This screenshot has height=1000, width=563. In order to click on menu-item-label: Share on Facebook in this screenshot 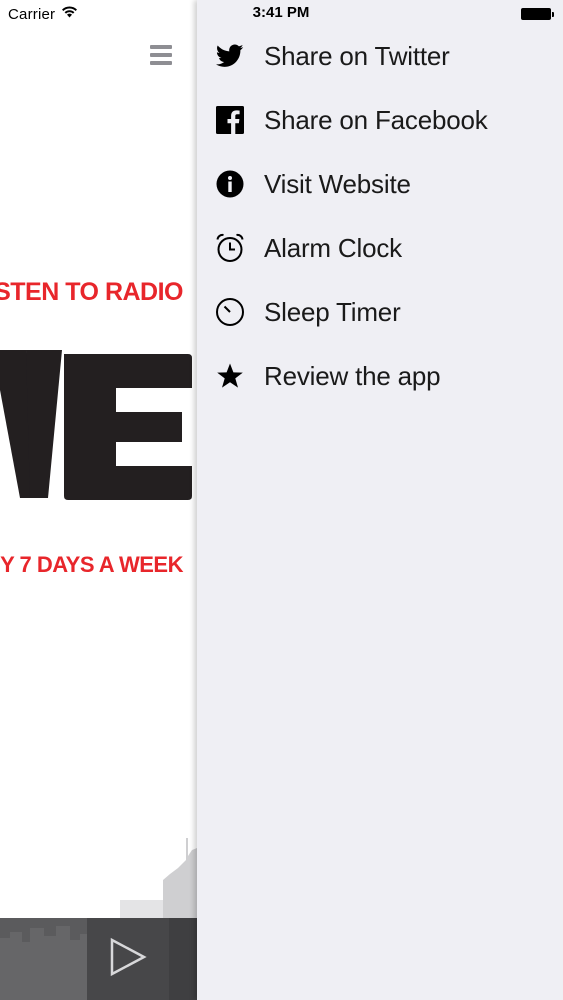, I will do `click(376, 119)`.